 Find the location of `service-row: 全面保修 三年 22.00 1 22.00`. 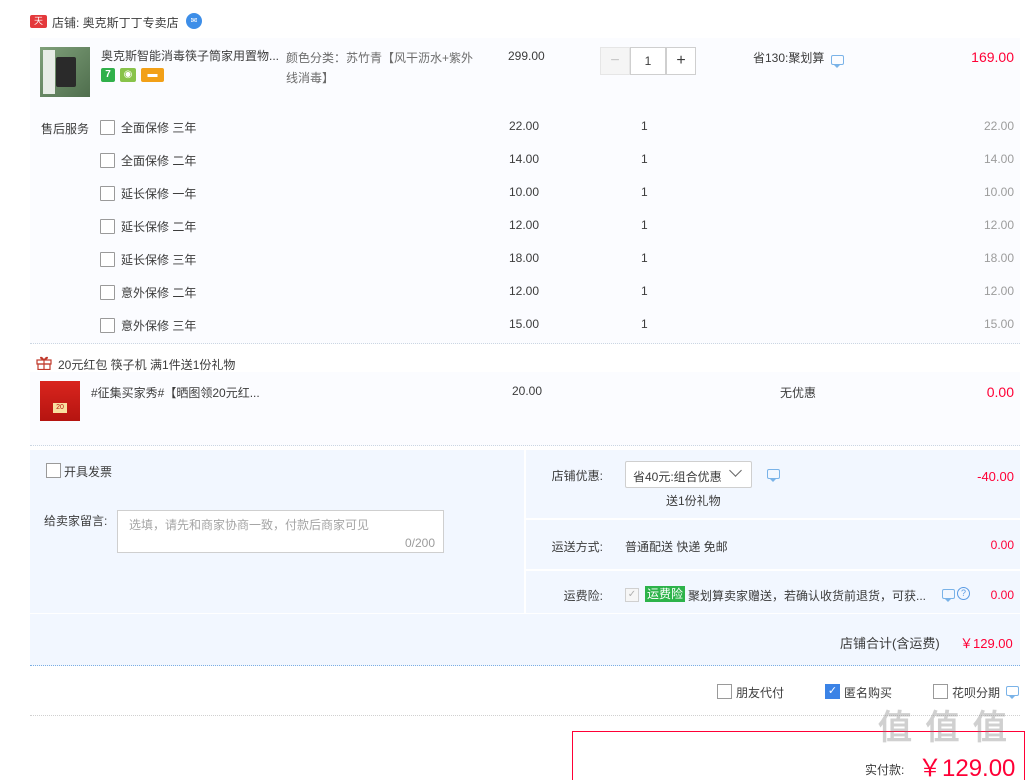

service-row: 全面保修 三年 22.00 1 22.00 is located at coordinates (560, 127).